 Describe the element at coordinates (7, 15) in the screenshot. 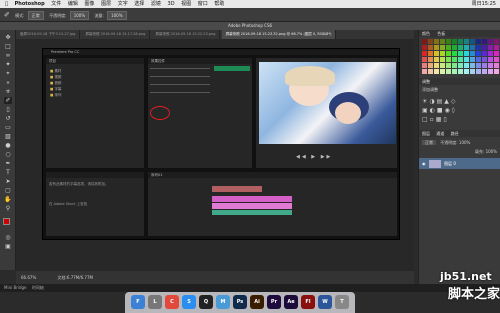

I see `brush-tool-icon: ✐` at that location.